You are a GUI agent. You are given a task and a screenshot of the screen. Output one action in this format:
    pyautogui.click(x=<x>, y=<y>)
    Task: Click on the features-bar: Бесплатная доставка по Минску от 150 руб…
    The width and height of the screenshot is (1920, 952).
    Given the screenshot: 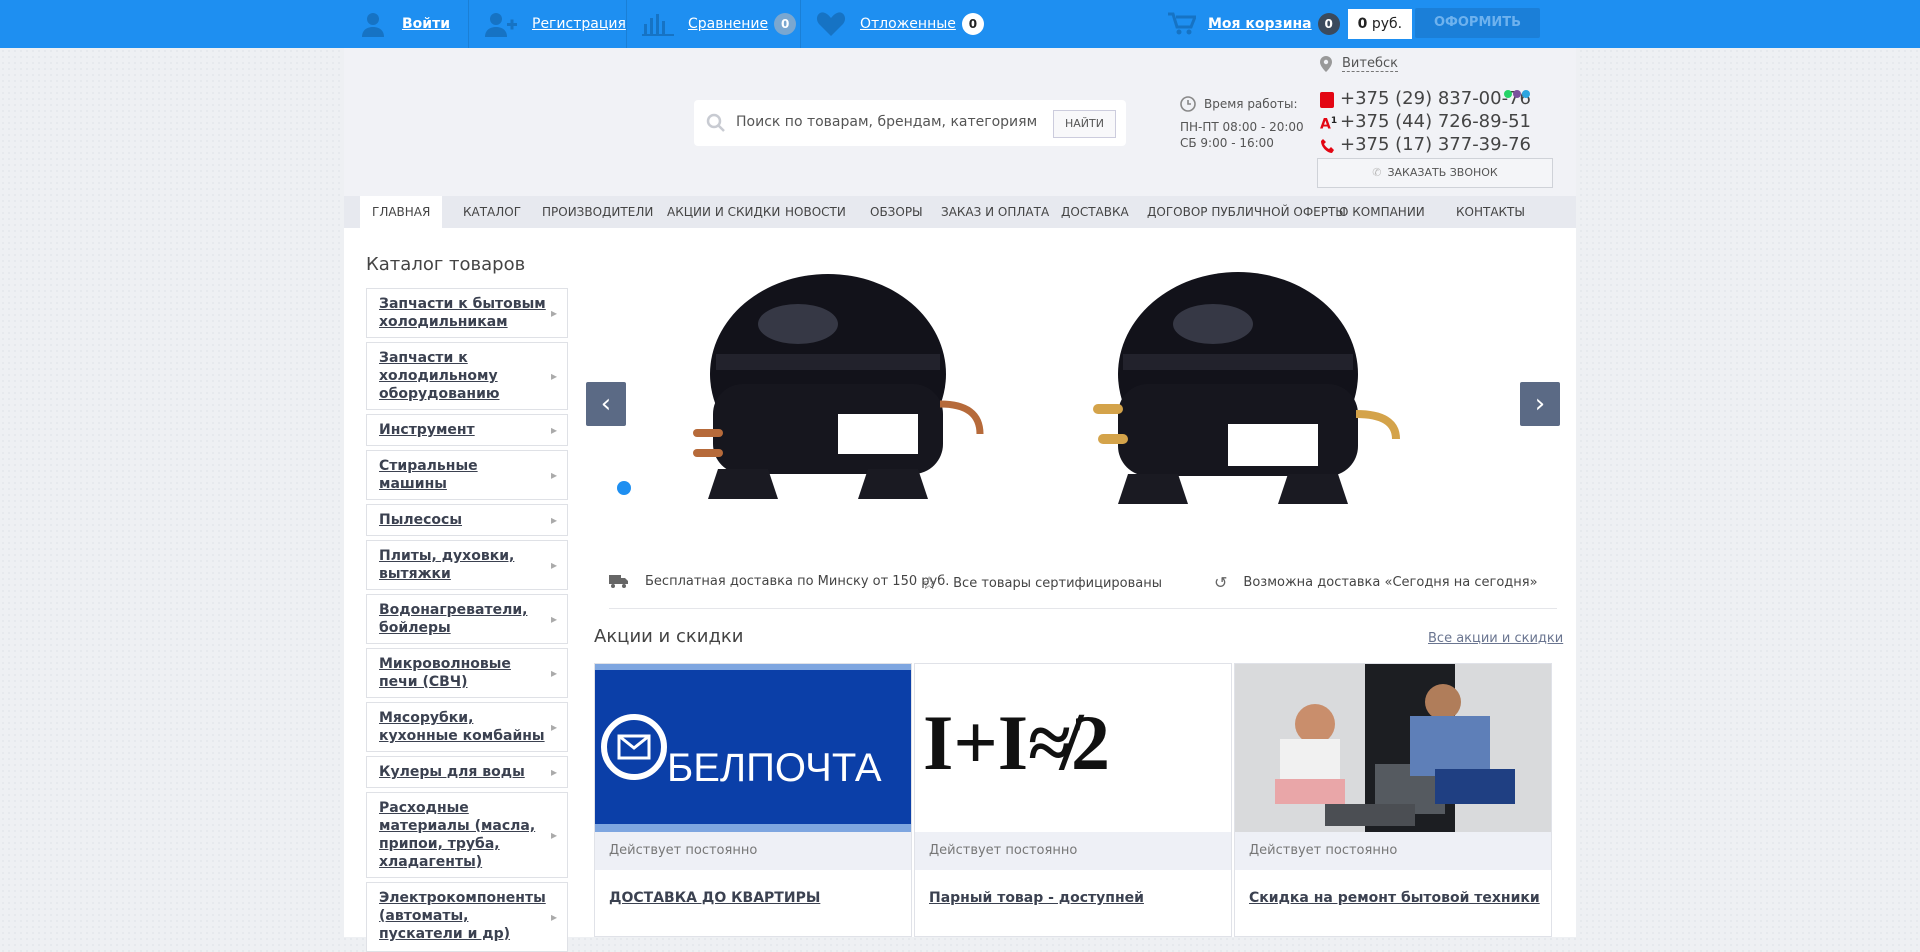 What is the action you would take?
    pyautogui.click(x=1083, y=583)
    